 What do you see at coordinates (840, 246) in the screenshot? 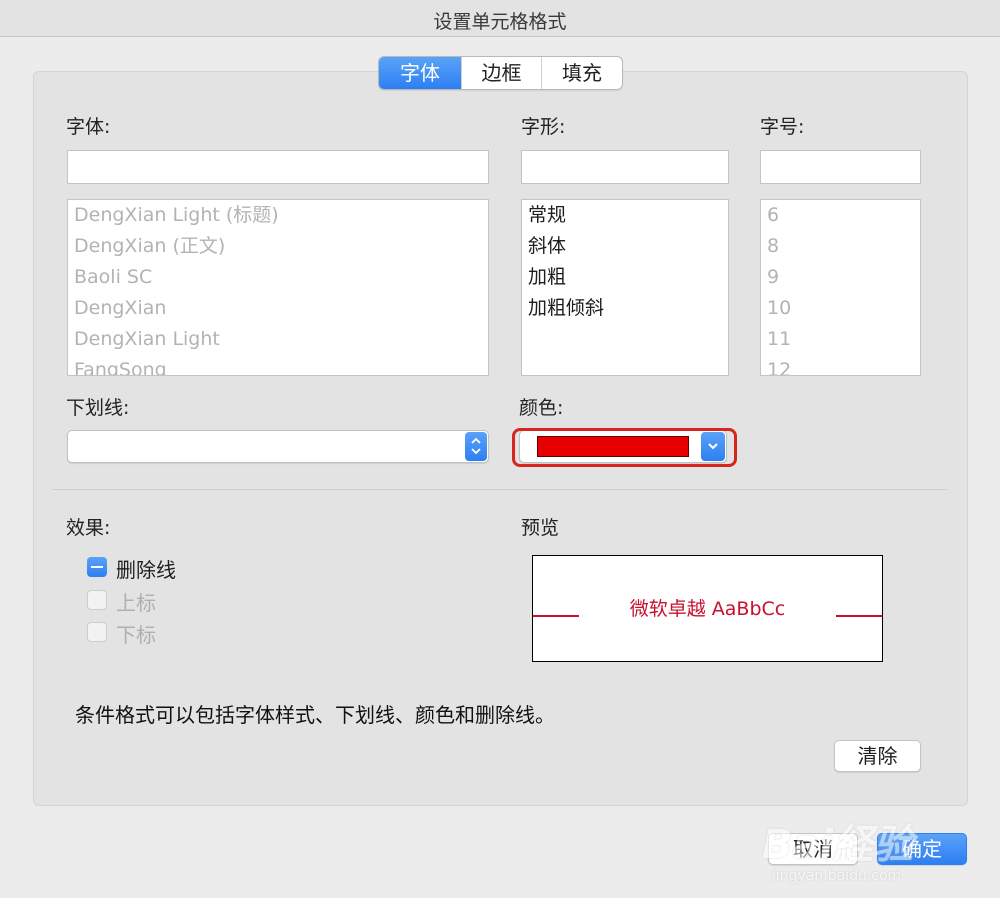
I see `list-item: 8` at bounding box center [840, 246].